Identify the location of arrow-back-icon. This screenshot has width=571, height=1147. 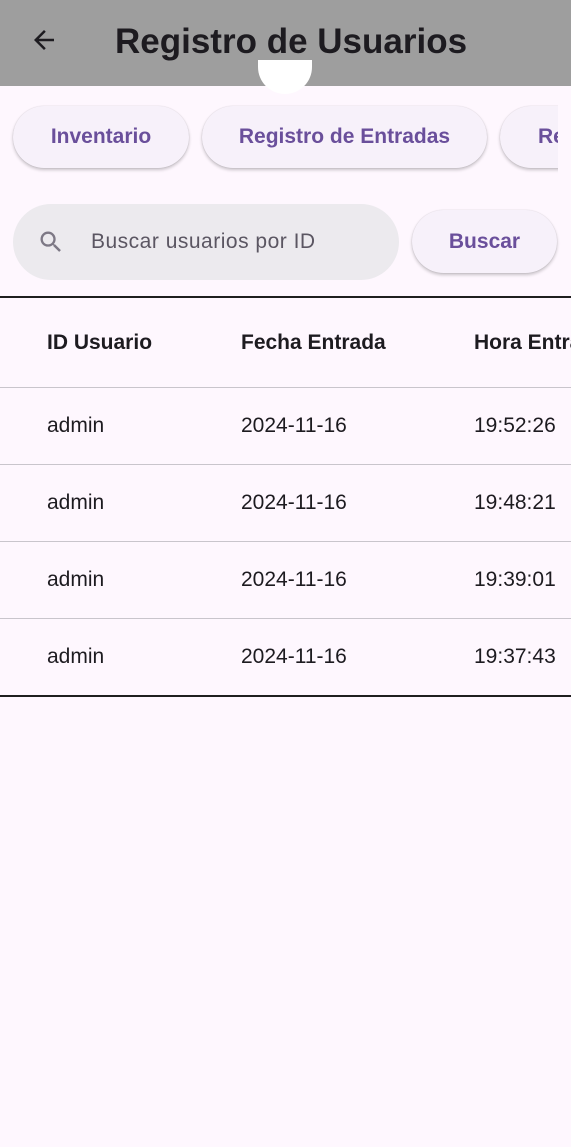
(44, 42).